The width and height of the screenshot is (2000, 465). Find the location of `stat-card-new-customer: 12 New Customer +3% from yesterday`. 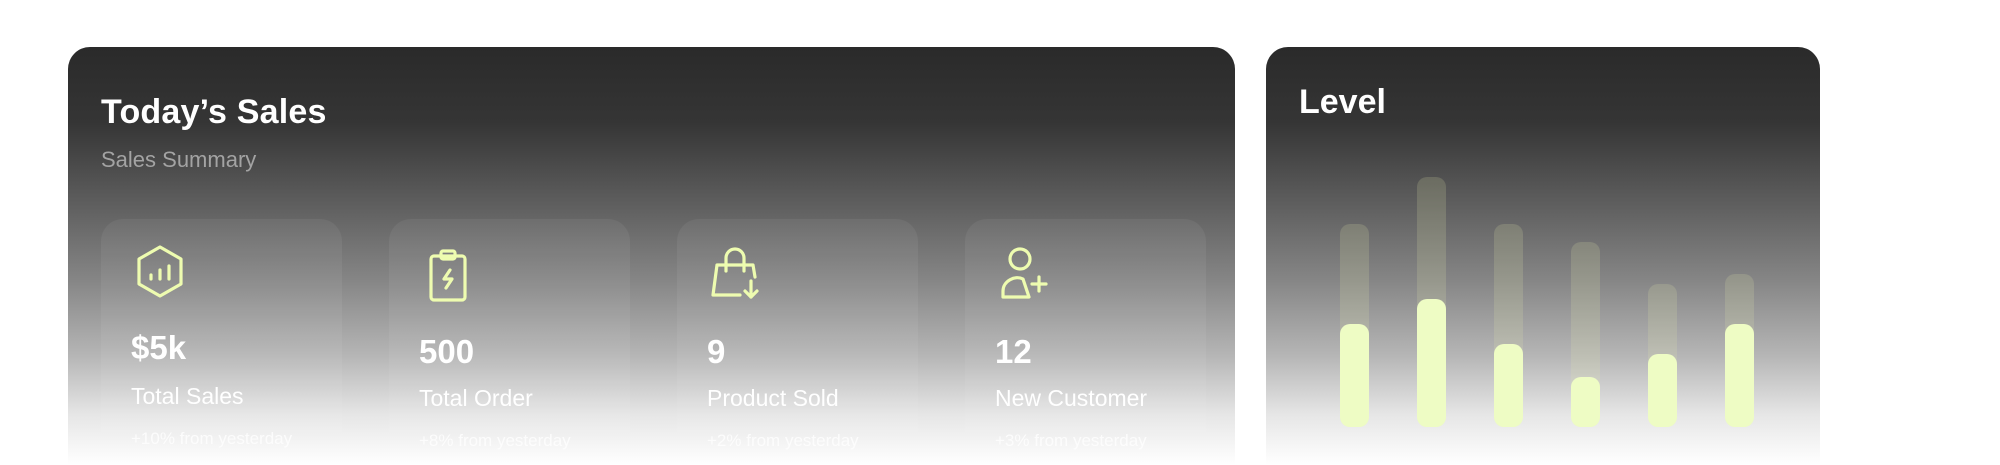

stat-card-new-customer: 12 New Customer +3% from yesterday is located at coordinates (1085, 342).